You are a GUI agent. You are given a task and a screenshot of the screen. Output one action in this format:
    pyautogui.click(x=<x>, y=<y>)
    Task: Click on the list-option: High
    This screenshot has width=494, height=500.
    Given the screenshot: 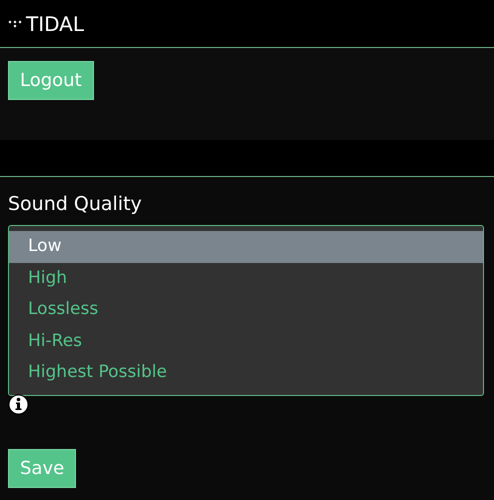 What is the action you would take?
    pyautogui.click(x=246, y=278)
    